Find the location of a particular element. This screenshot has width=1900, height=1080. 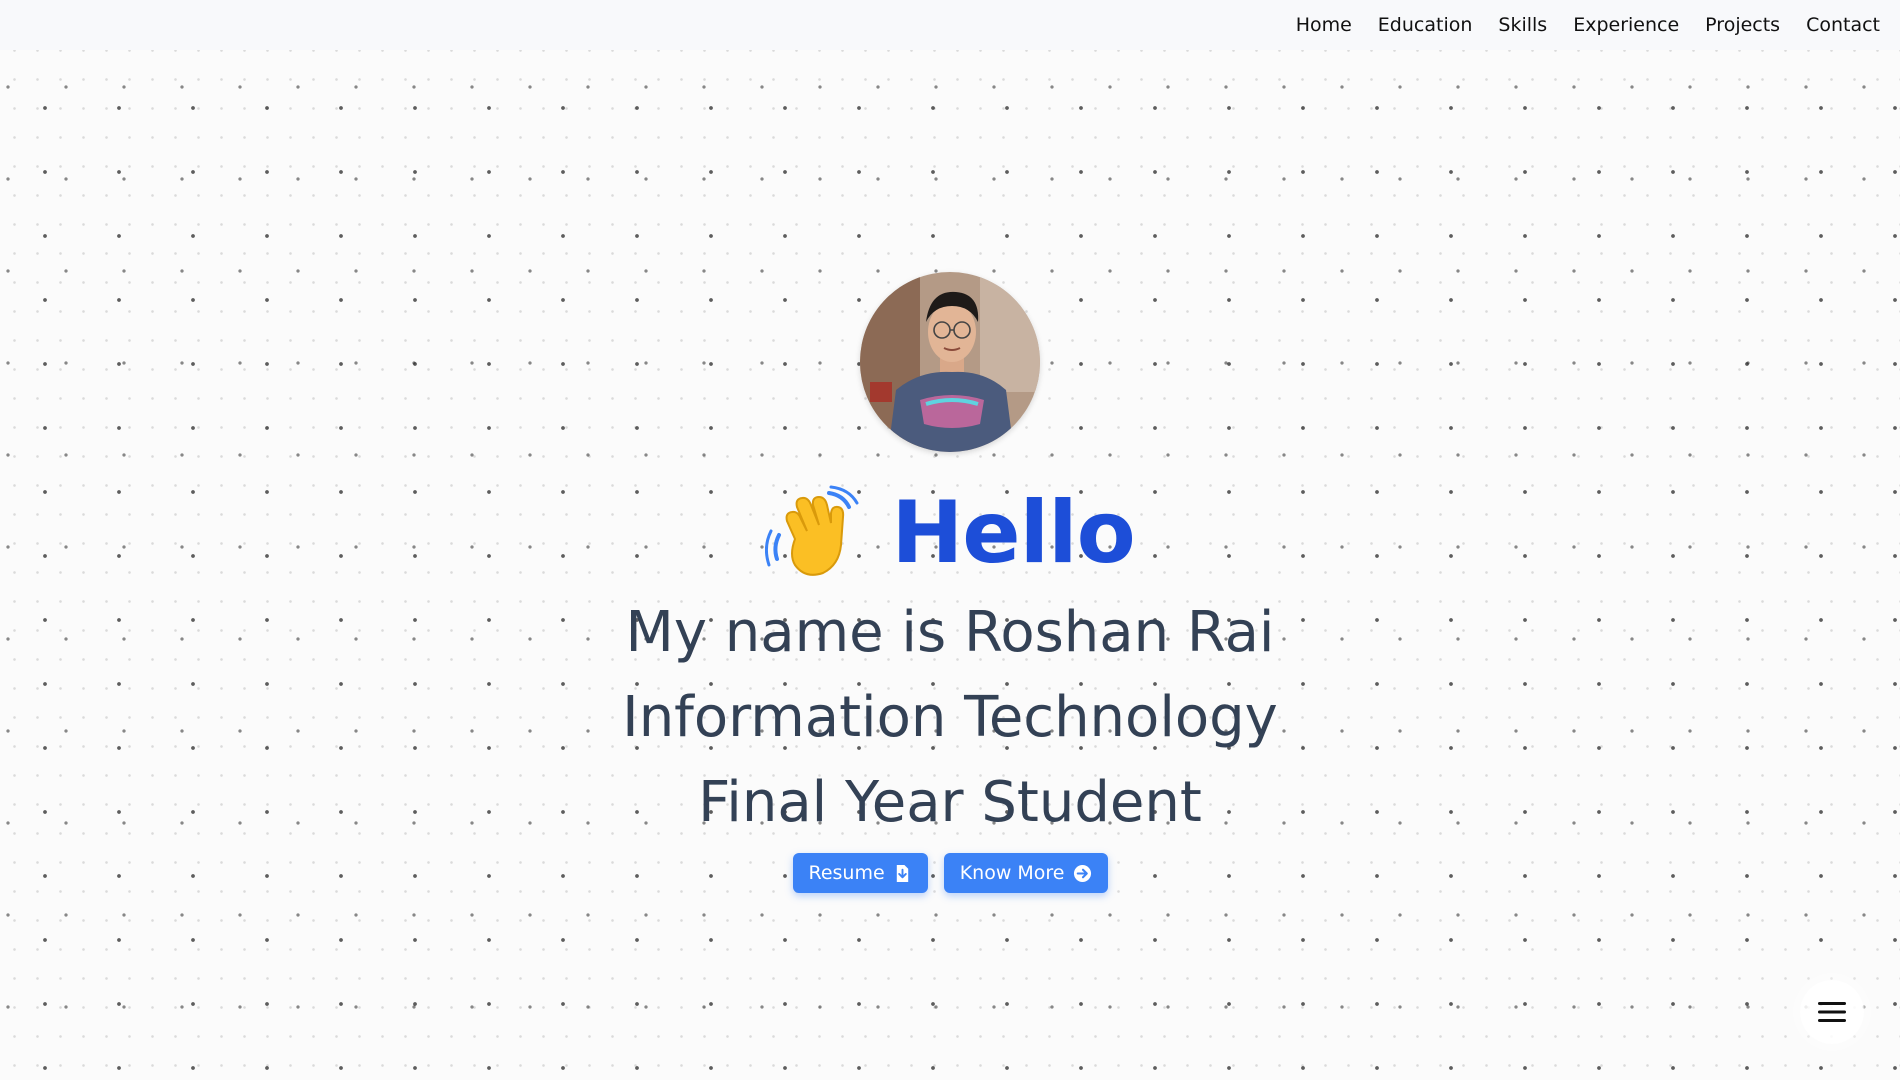

greeting-heading: Hello is located at coordinates (1013, 533).